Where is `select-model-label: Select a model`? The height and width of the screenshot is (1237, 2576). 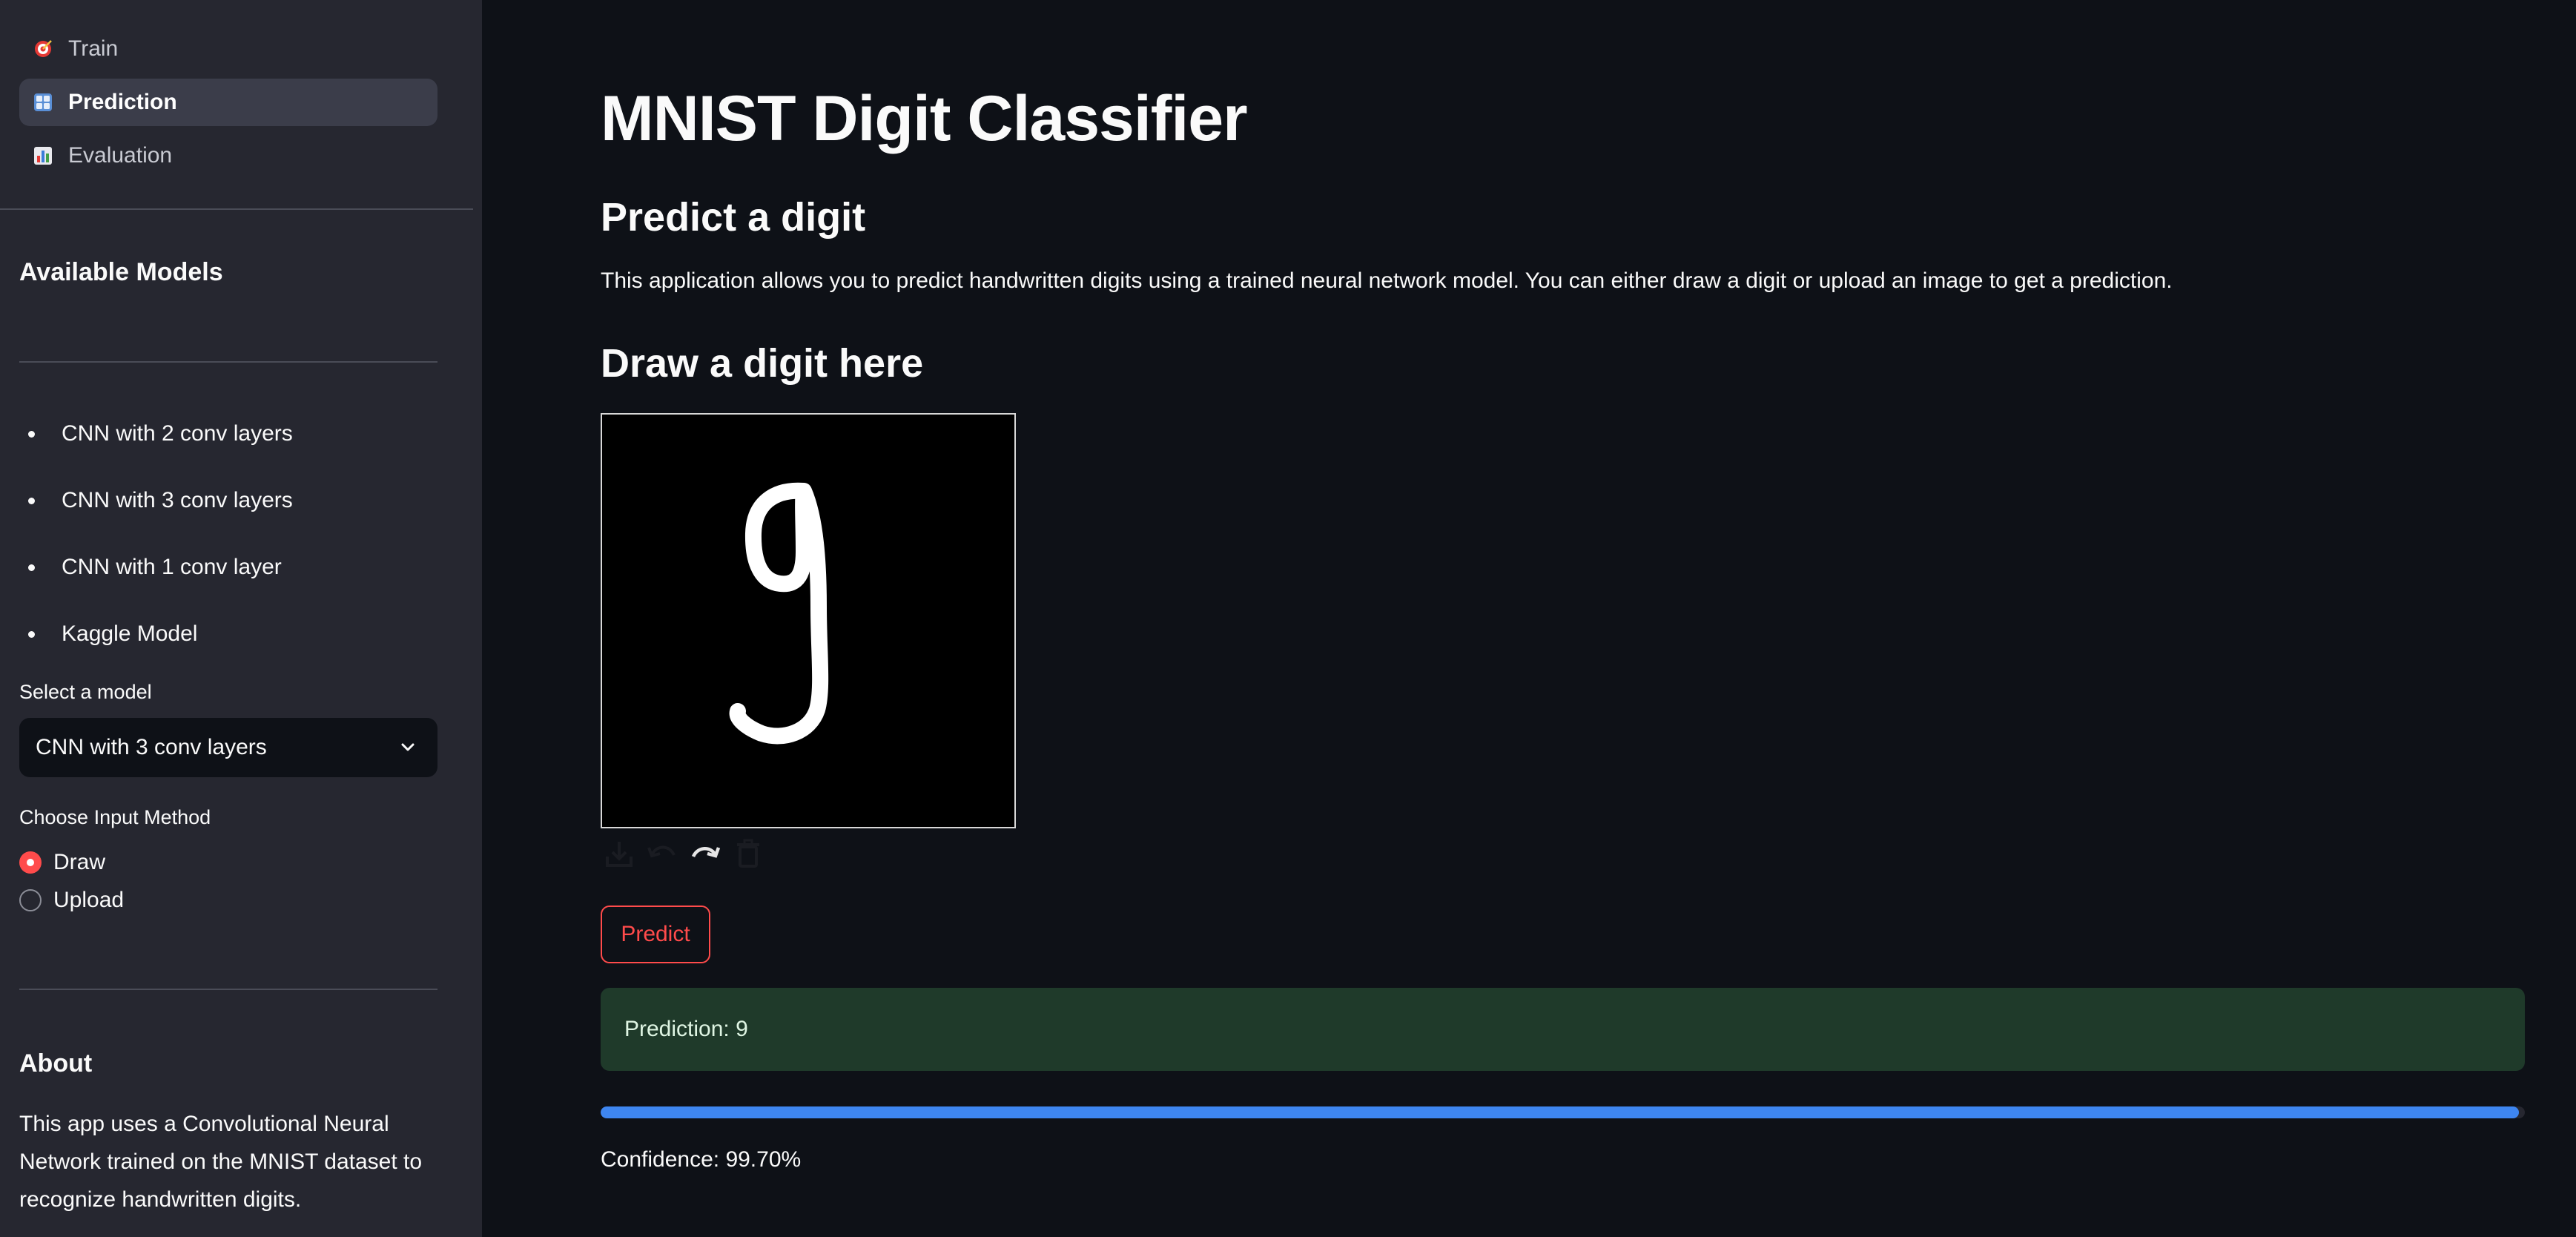
select-model-label: Select a model is located at coordinates (85, 692).